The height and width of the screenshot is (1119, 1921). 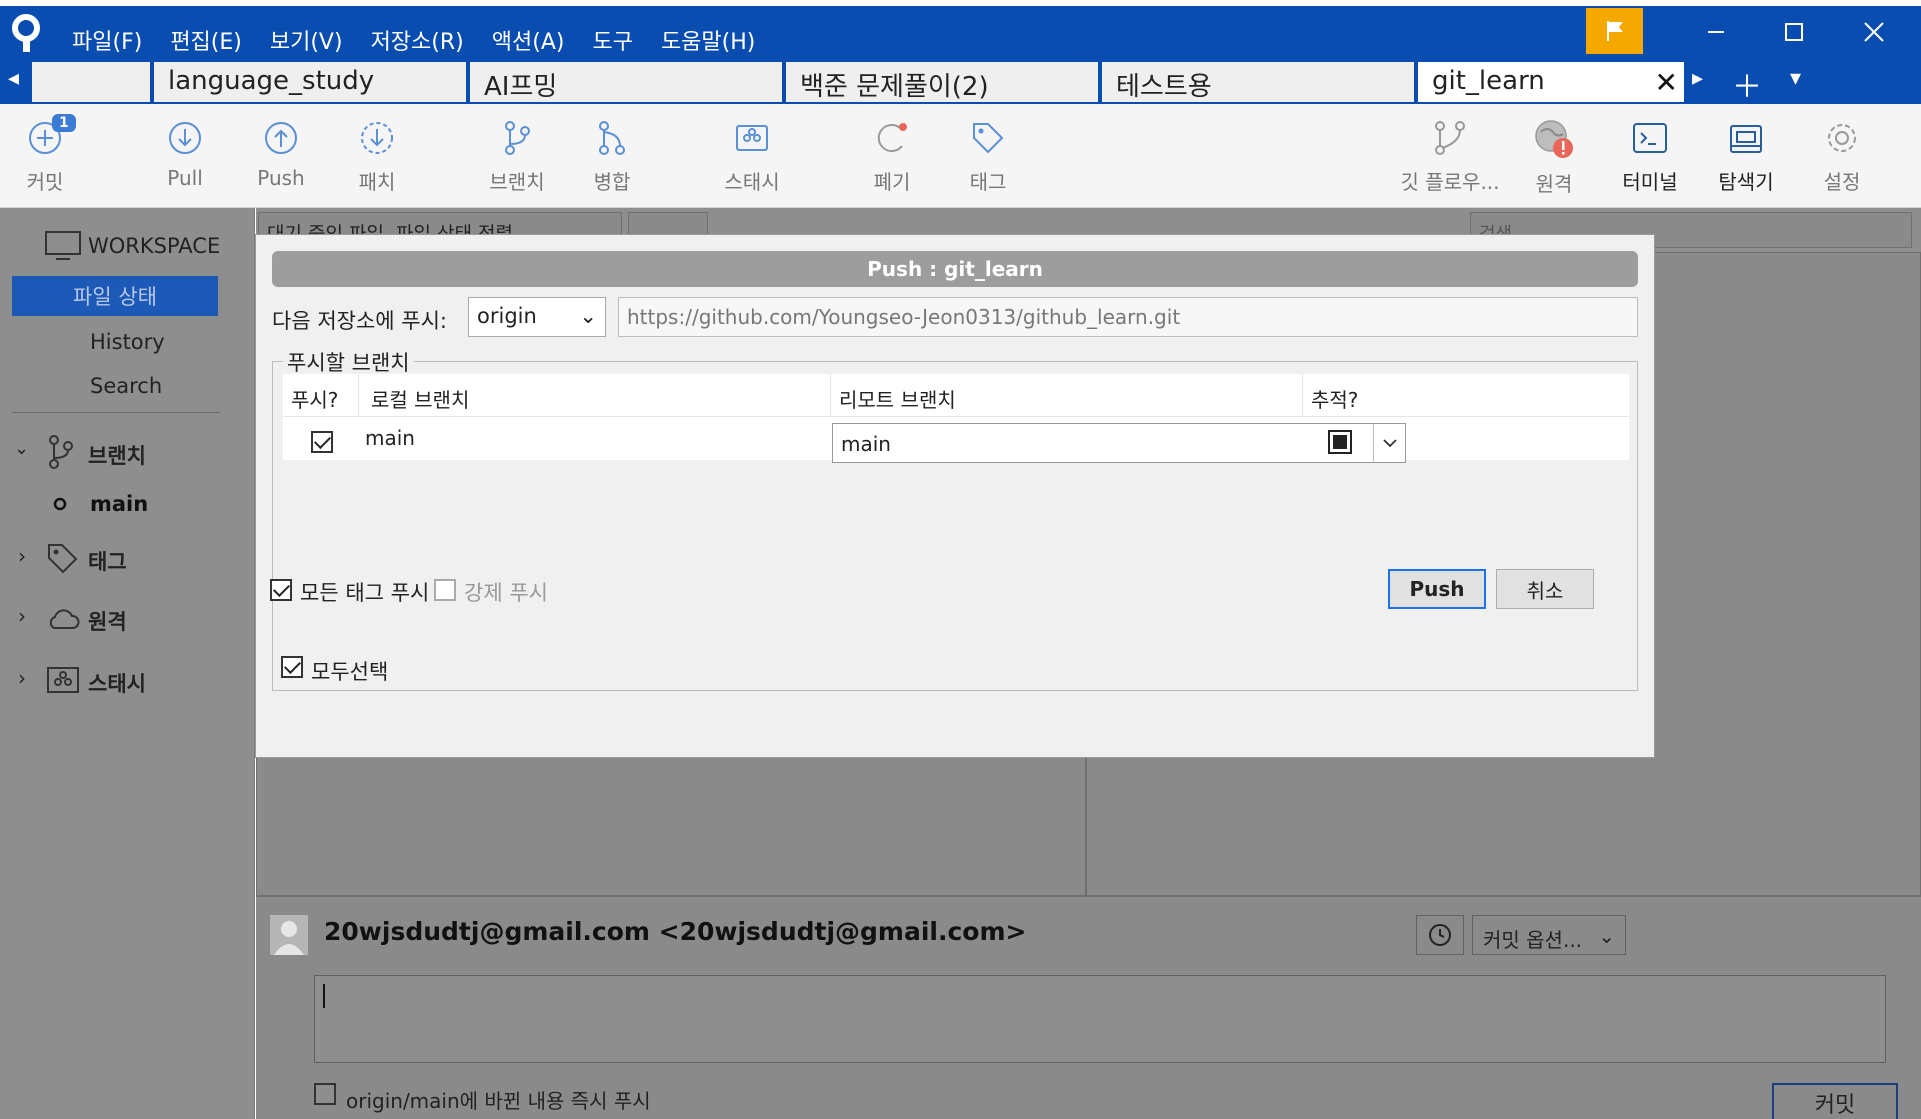 I want to click on gitflow-icon, so click(x=1450, y=138).